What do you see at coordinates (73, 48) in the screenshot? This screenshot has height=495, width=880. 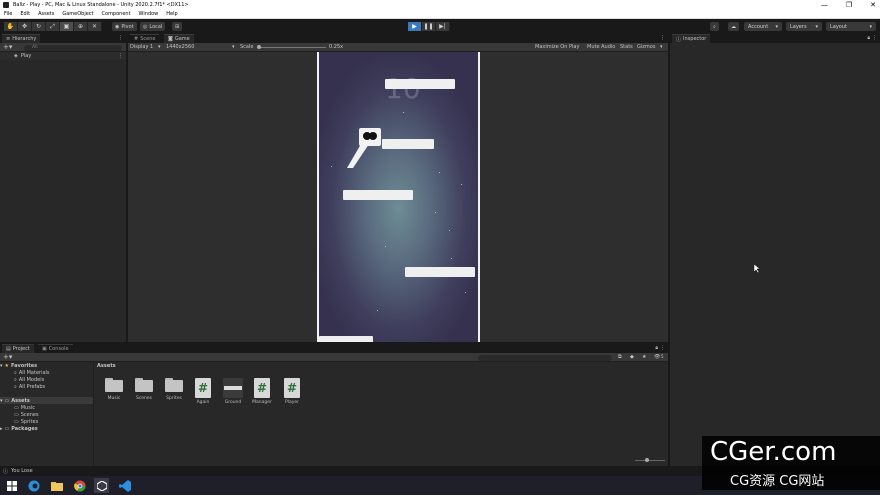 I see `hierarchy-search-input: All` at bounding box center [73, 48].